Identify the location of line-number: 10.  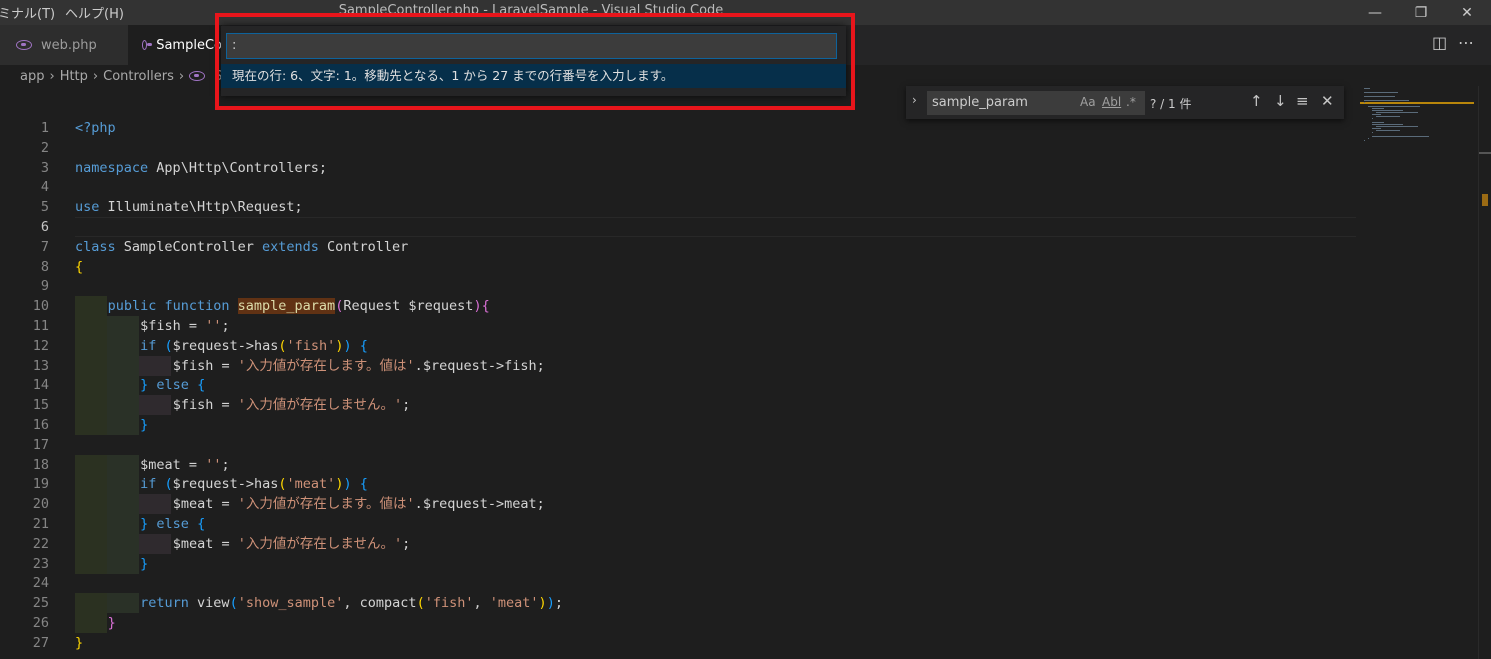
(40, 306).